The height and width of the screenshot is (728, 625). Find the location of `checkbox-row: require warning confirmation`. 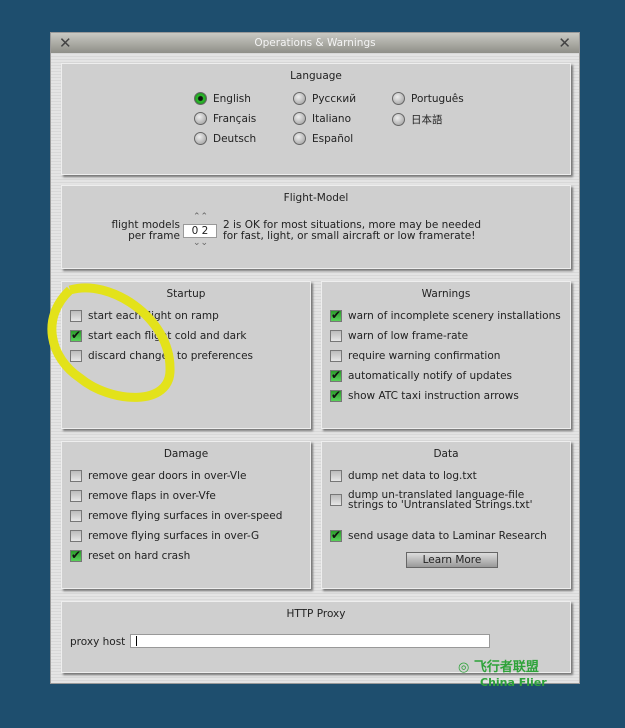

checkbox-row: require warning confirmation is located at coordinates (415, 356).